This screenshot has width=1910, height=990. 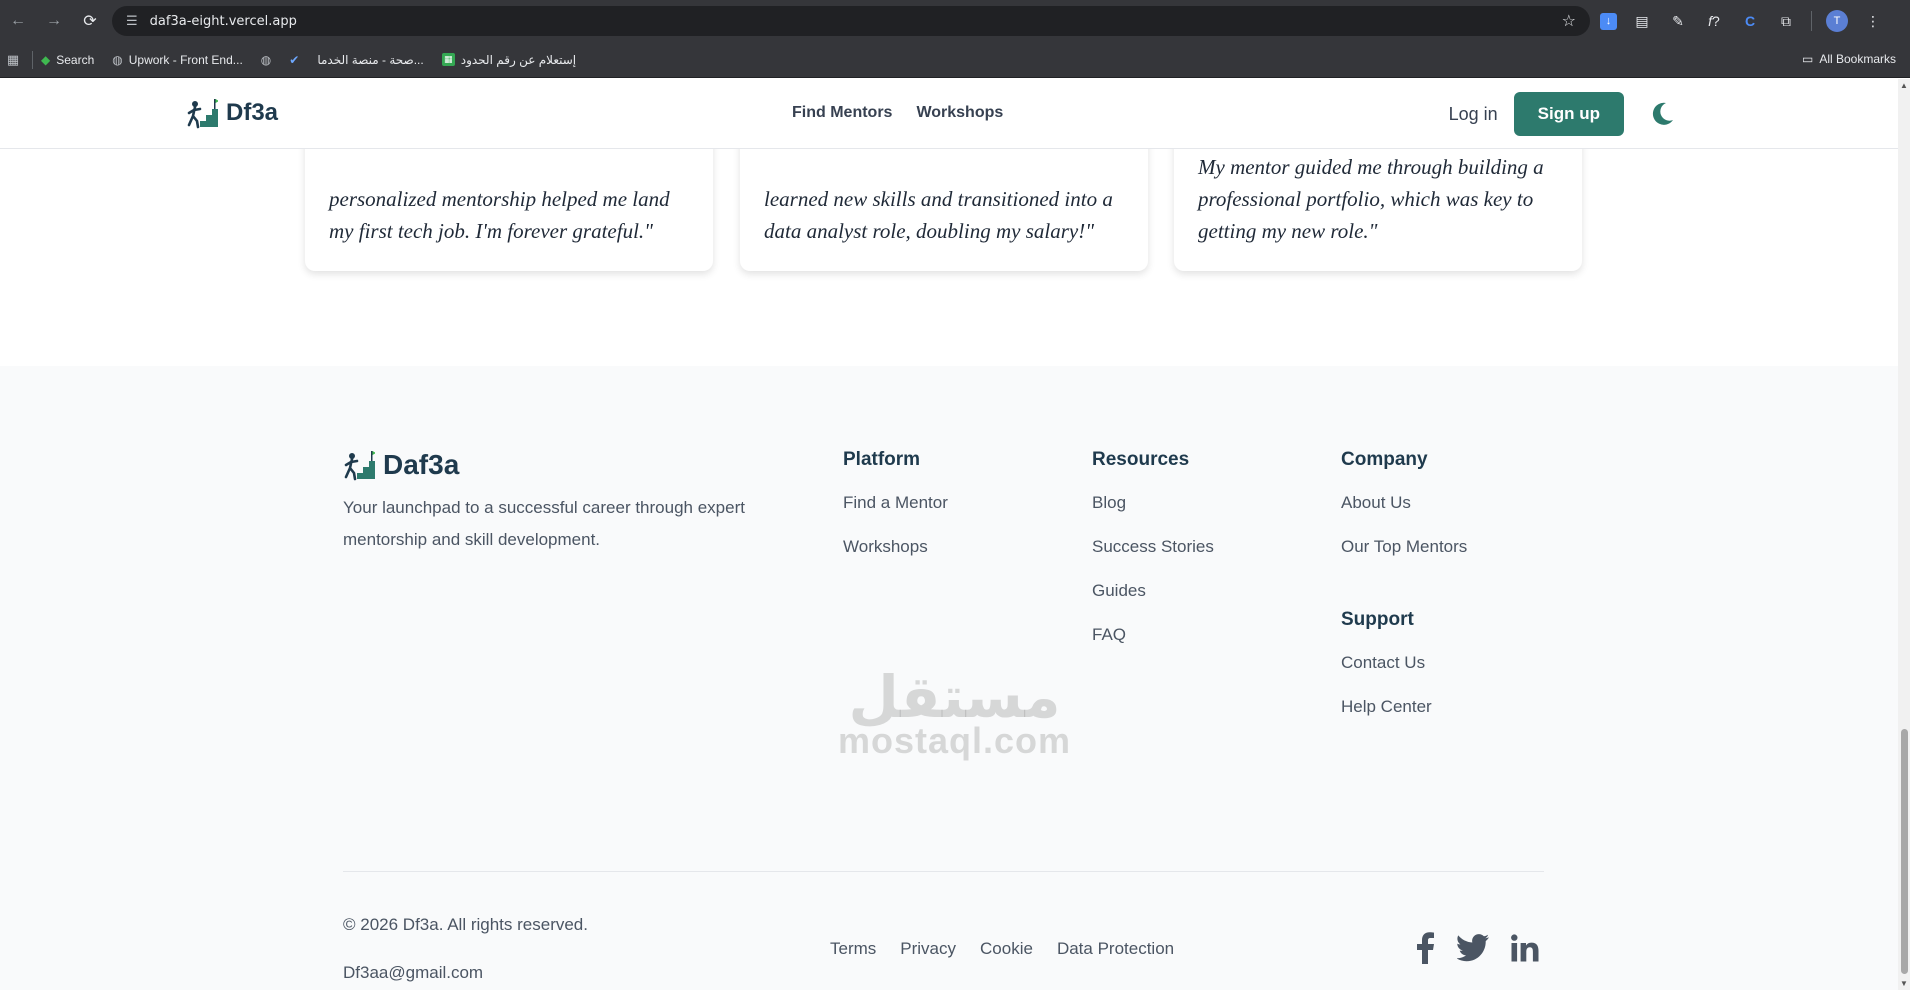 I want to click on main-nav: Find Mentors Workshops, so click(x=897, y=113).